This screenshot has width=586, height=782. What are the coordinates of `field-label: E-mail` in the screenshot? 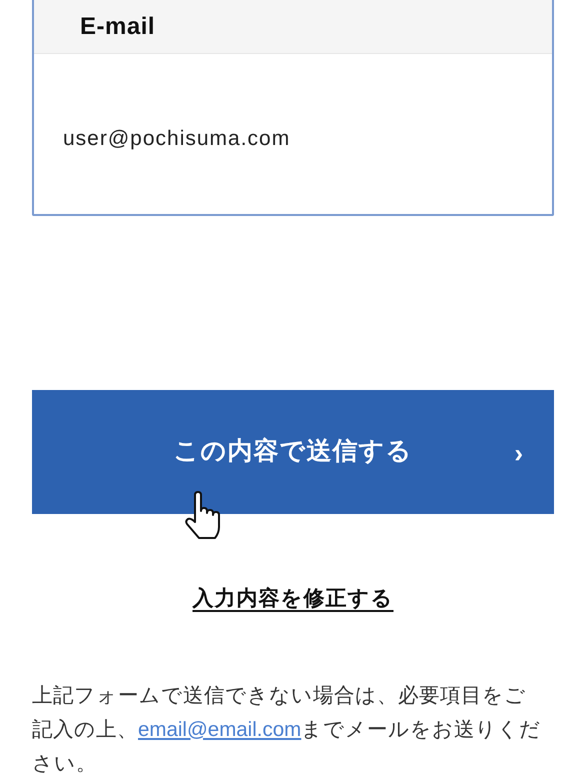 It's located at (118, 27).